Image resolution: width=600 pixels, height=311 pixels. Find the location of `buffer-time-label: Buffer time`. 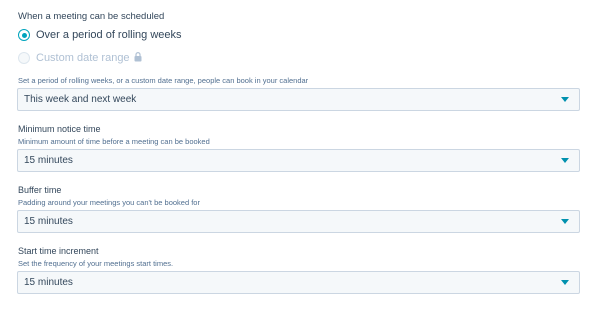

buffer-time-label: Buffer time is located at coordinates (40, 190).